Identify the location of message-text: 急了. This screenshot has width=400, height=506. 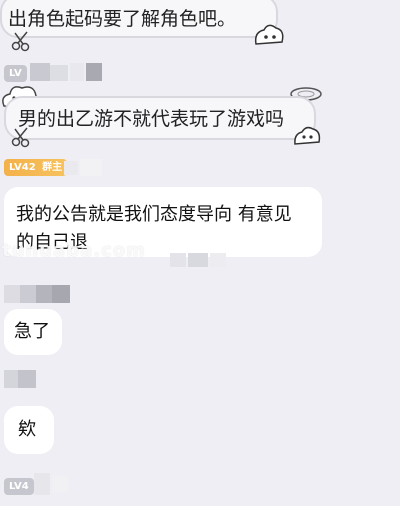
(32, 331).